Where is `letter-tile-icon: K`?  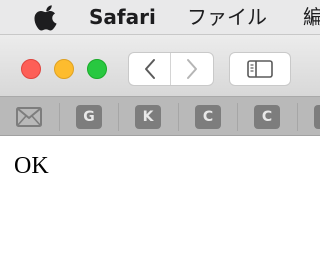
letter-tile-icon: K is located at coordinates (148, 116).